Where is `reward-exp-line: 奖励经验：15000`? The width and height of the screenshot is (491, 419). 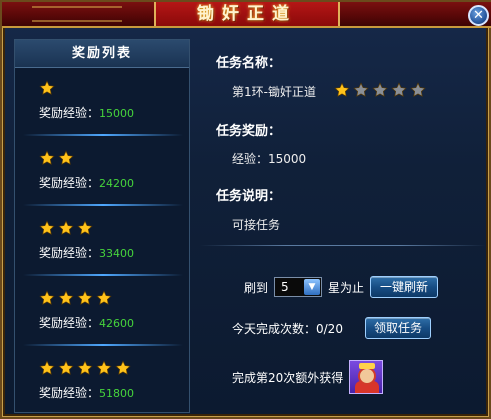
reward-exp-line: 奖励经验：15000 is located at coordinates (86, 112).